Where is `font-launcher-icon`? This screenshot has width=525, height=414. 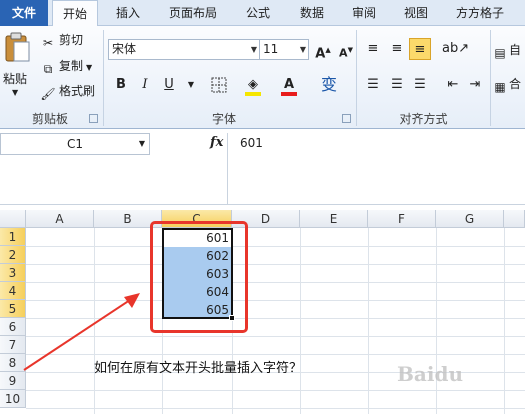 font-launcher-icon is located at coordinates (346, 118).